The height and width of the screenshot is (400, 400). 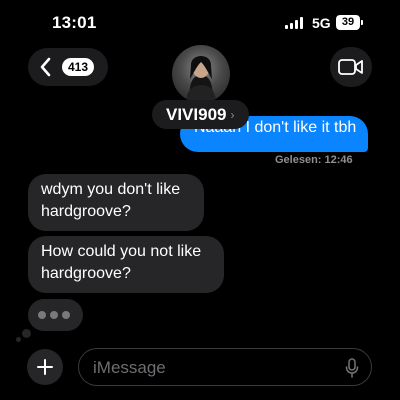 What do you see at coordinates (362, 22) in the screenshot?
I see `battery-tip` at bounding box center [362, 22].